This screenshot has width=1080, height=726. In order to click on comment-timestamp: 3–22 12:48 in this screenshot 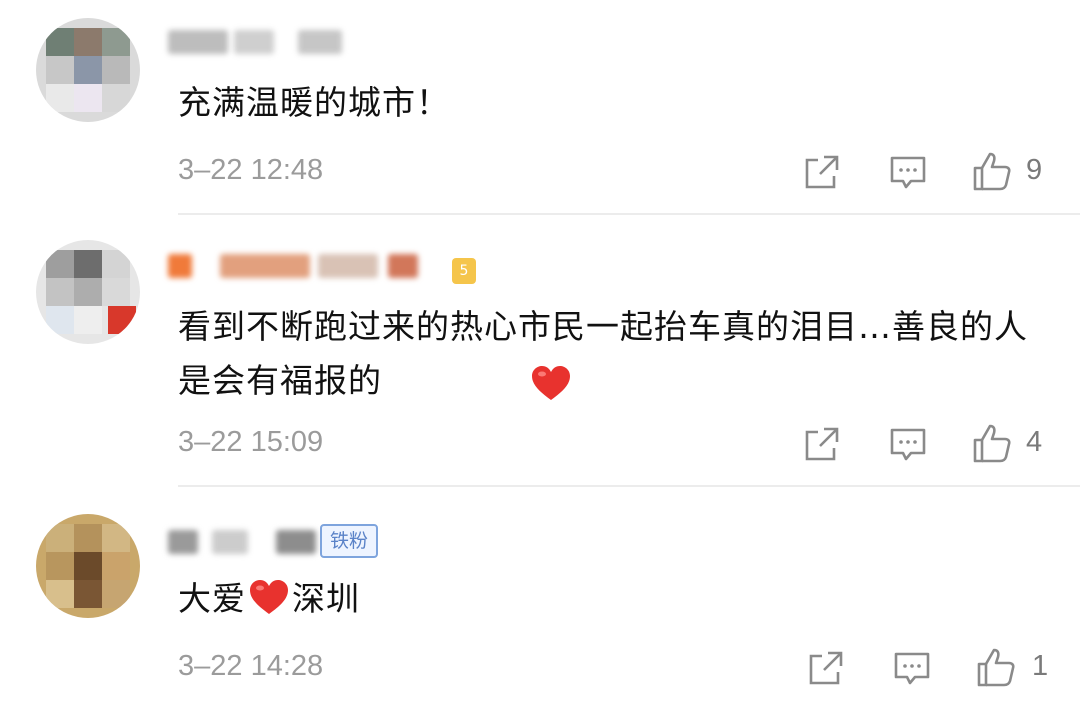, I will do `click(251, 170)`.